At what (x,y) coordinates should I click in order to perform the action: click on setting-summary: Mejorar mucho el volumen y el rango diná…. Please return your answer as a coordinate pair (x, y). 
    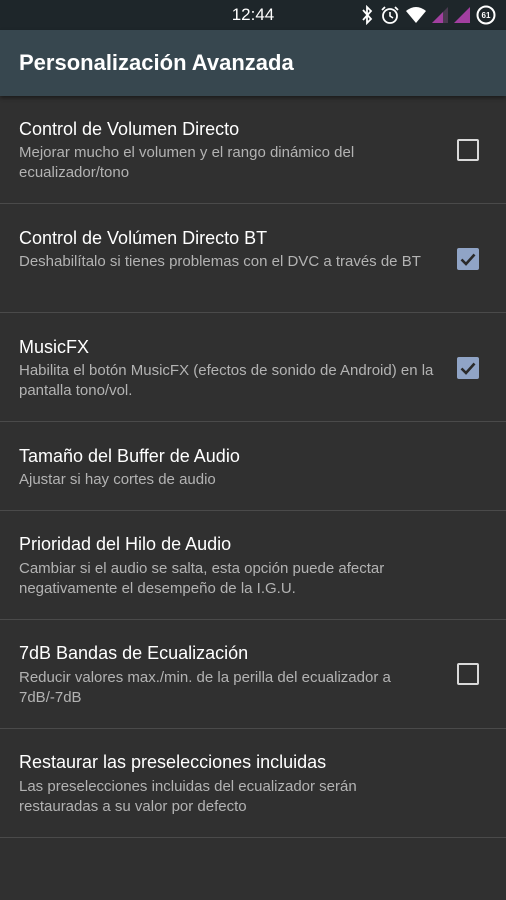
    Looking at the image, I should click on (187, 162).